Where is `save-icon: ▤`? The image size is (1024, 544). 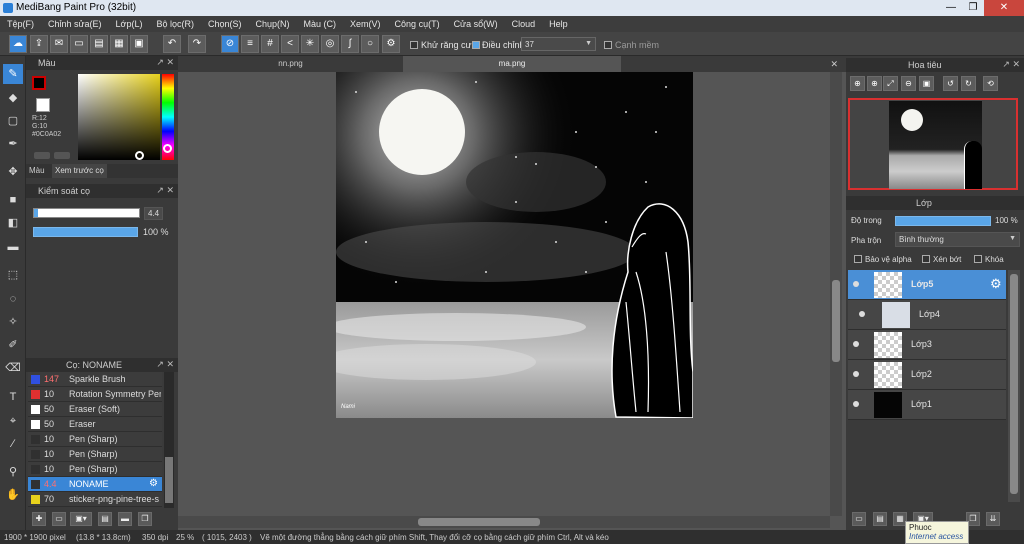 save-icon: ▤ is located at coordinates (99, 44).